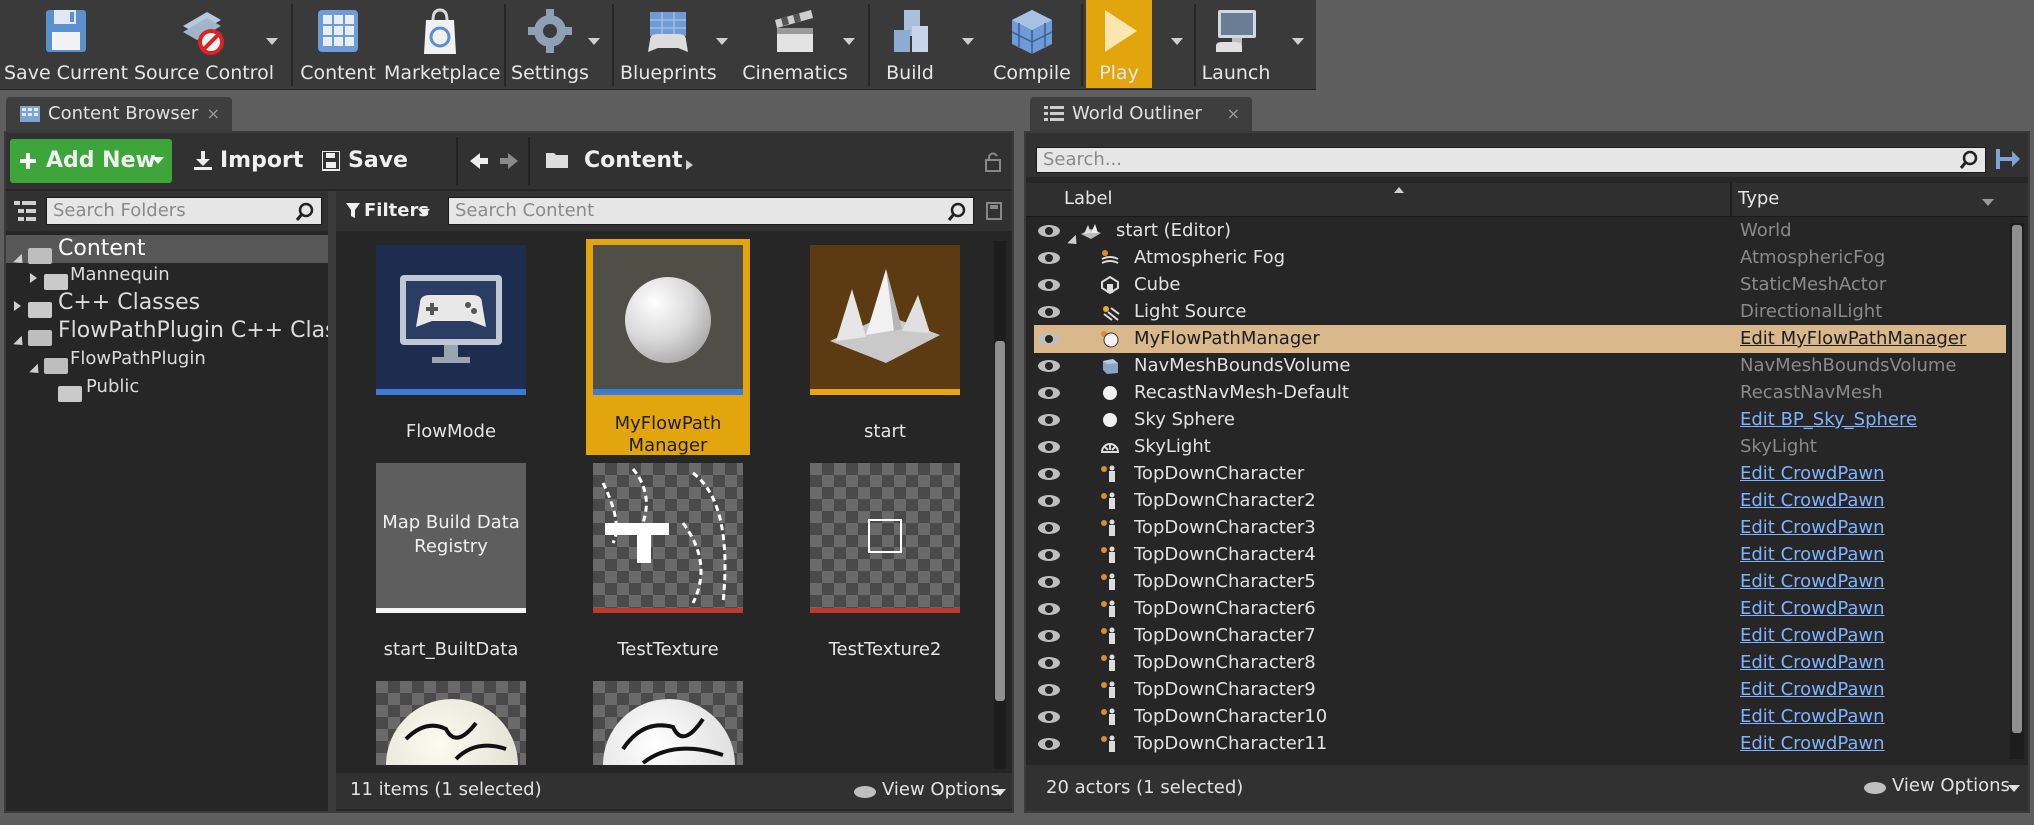  What do you see at coordinates (1520, 420) in the screenshot?
I see `outliner-row-sky-sphere: Sky Sphere Edit BP_Sky_Sphere` at bounding box center [1520, 420].